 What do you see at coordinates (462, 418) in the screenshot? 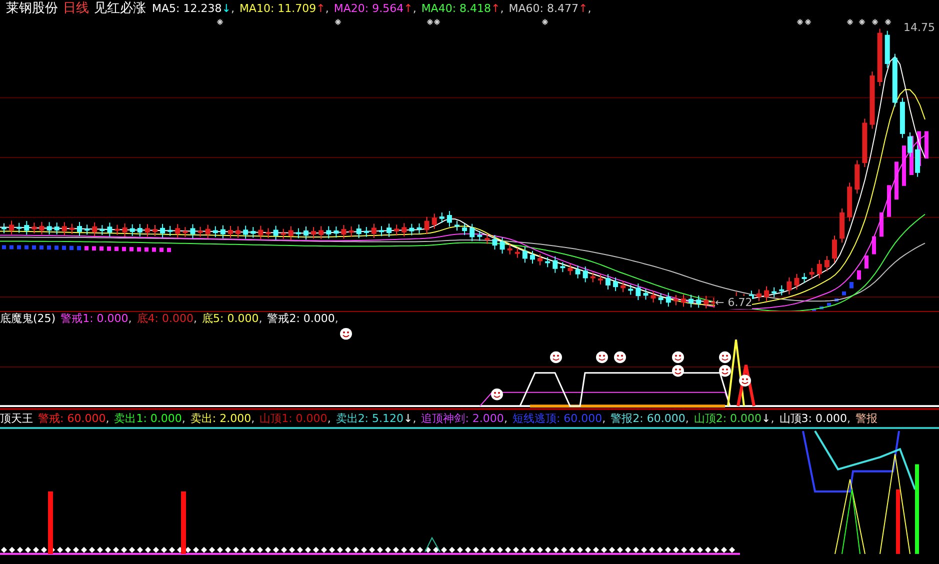
I see `legend-value: 追顶神剑: 2.000` at bounding box center [462, 418].